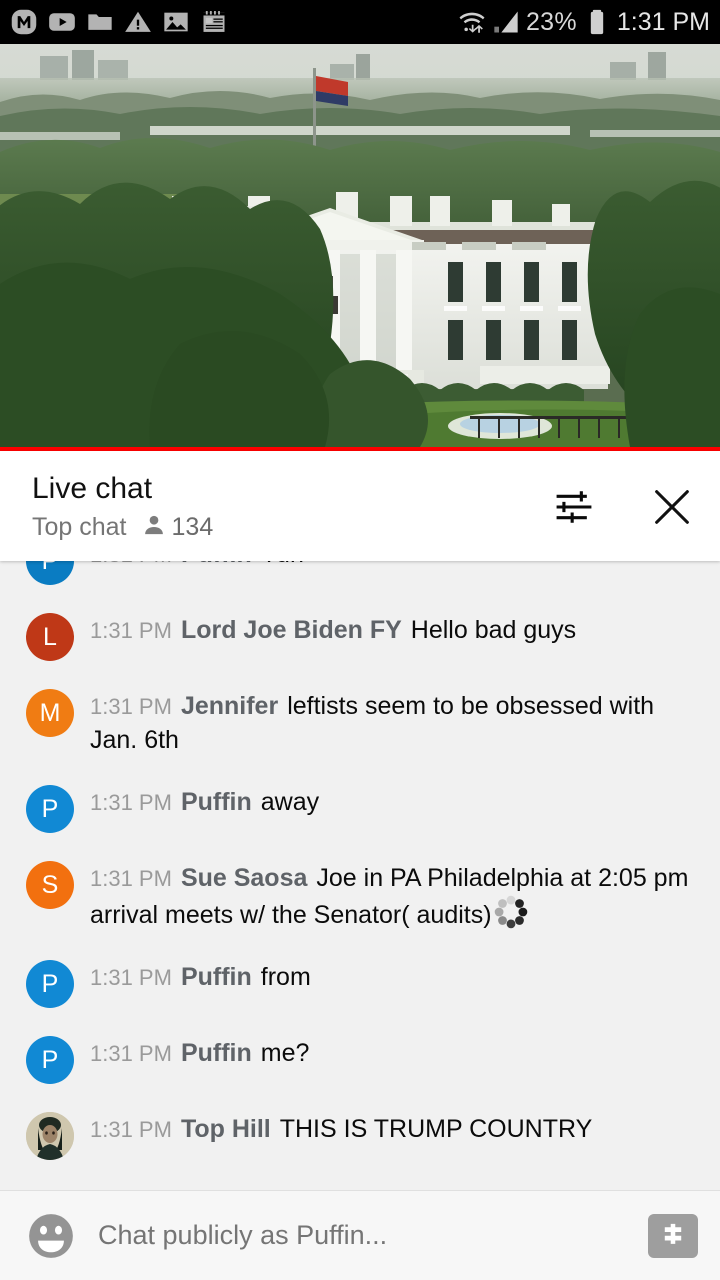 The width and height of the screenshot is (720, 1280). I want to click on avatar-letter: L, so click(50, 636).